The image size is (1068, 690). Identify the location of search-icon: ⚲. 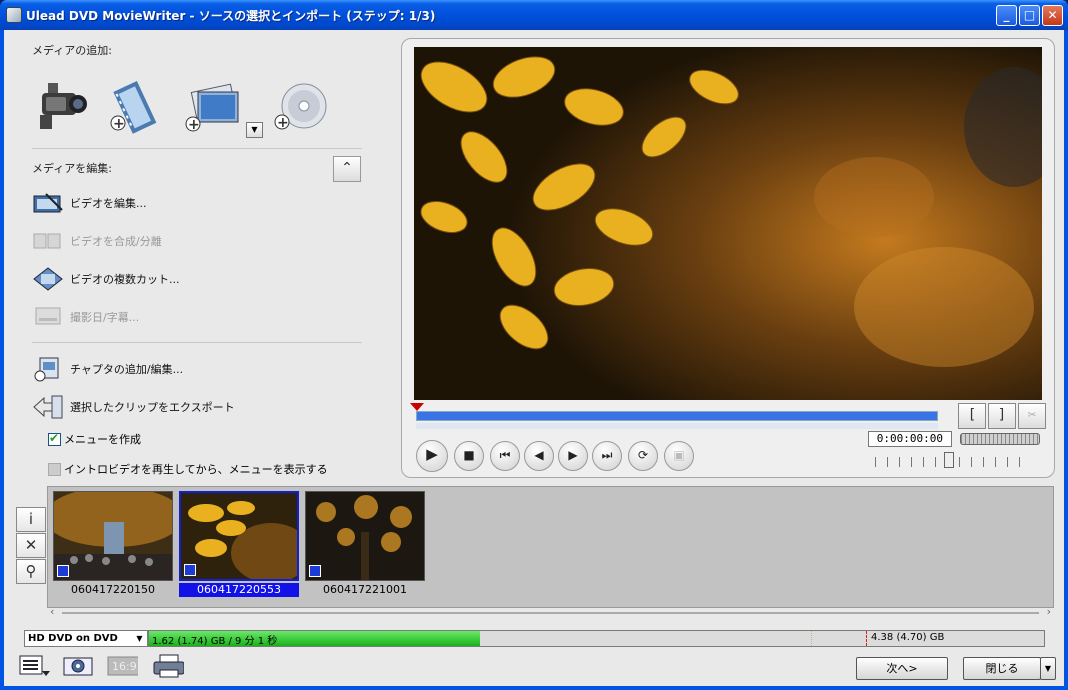
(31, 571).